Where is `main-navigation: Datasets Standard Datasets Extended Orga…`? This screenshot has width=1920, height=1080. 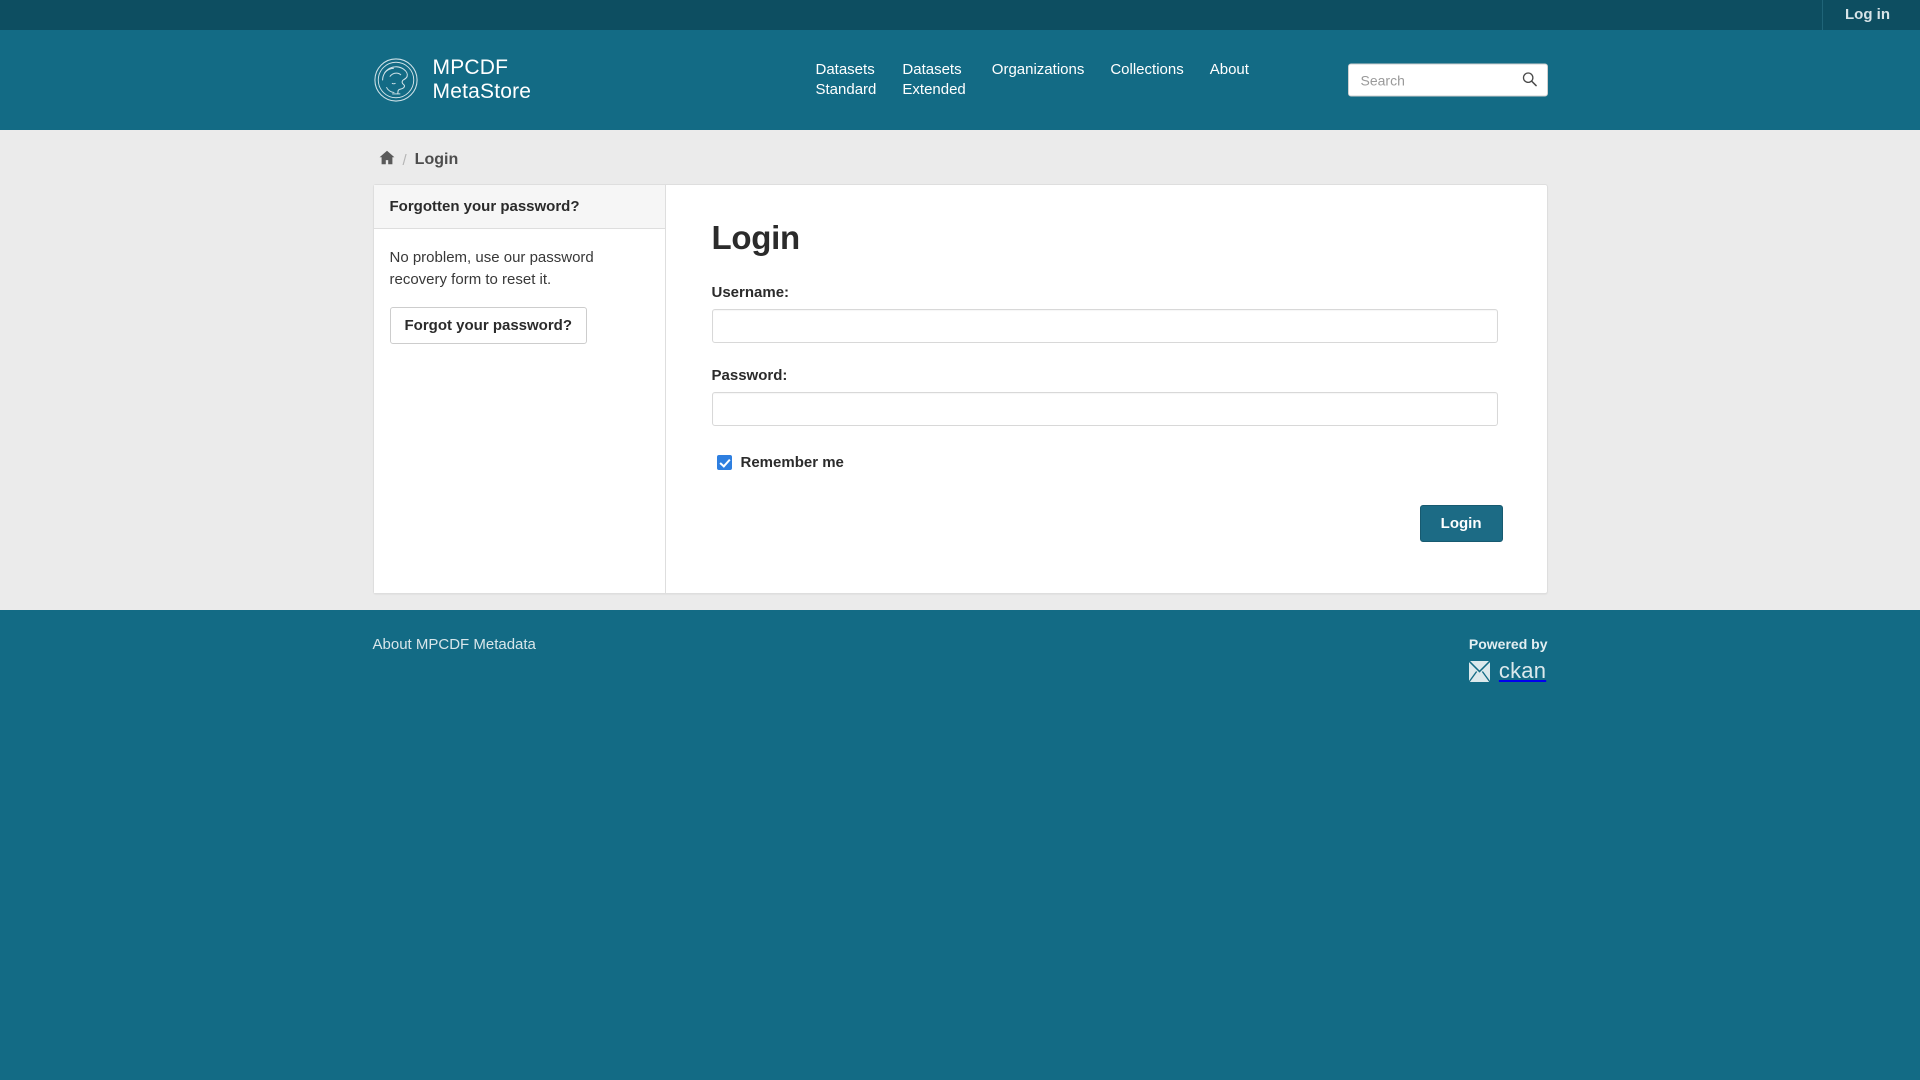 main-navigation: Datasets Standard Datasets Extended Orga… is located at coordinates (1032, 80).